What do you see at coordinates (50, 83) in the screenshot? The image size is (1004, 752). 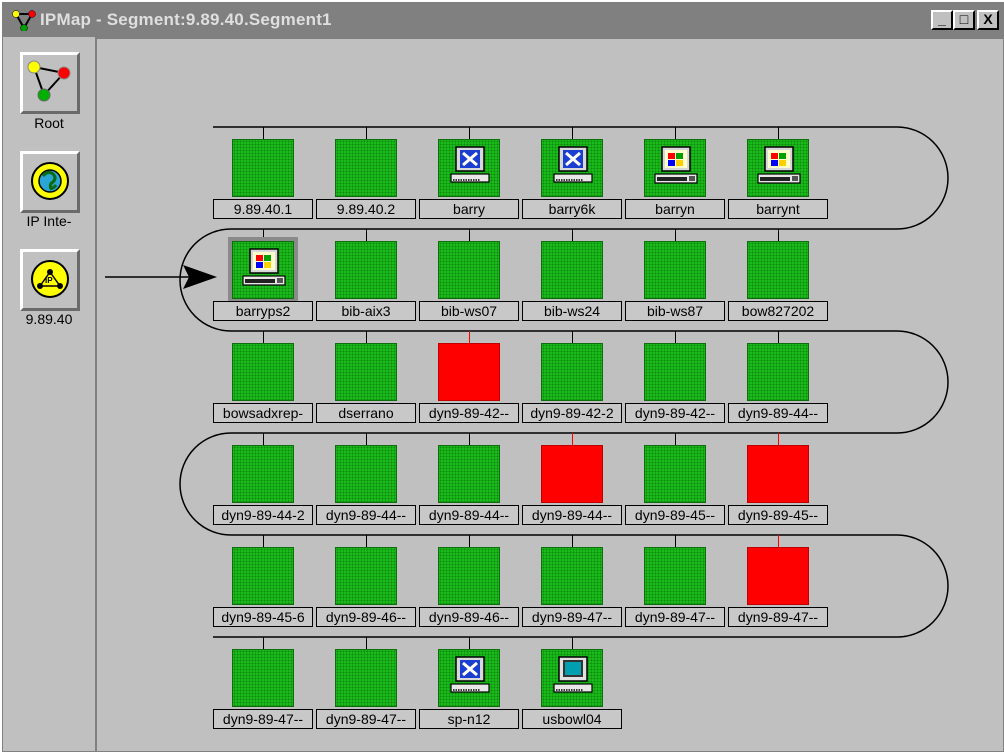 I see `root-nav-button` at bounding box center [50, 83].